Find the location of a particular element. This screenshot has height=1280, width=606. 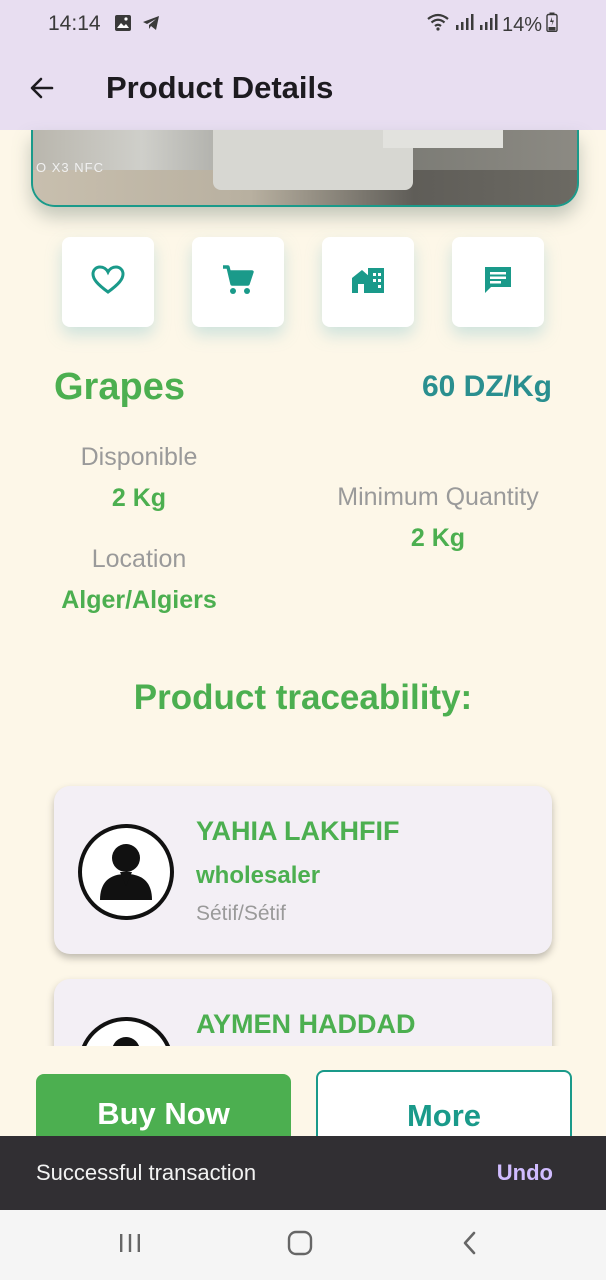

status-time: 14:14 is located at coordinates (74, 23).